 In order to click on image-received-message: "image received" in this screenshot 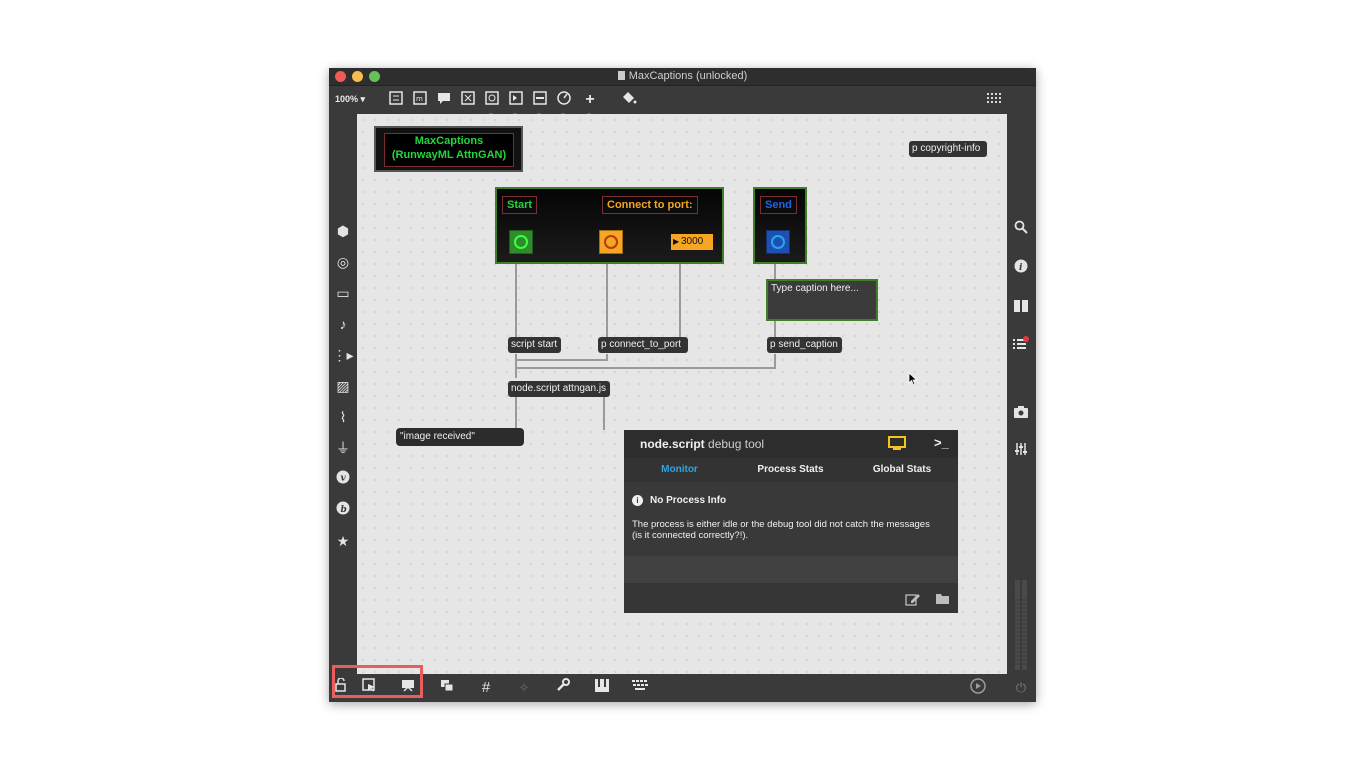, I will do `click(460, 437)`.